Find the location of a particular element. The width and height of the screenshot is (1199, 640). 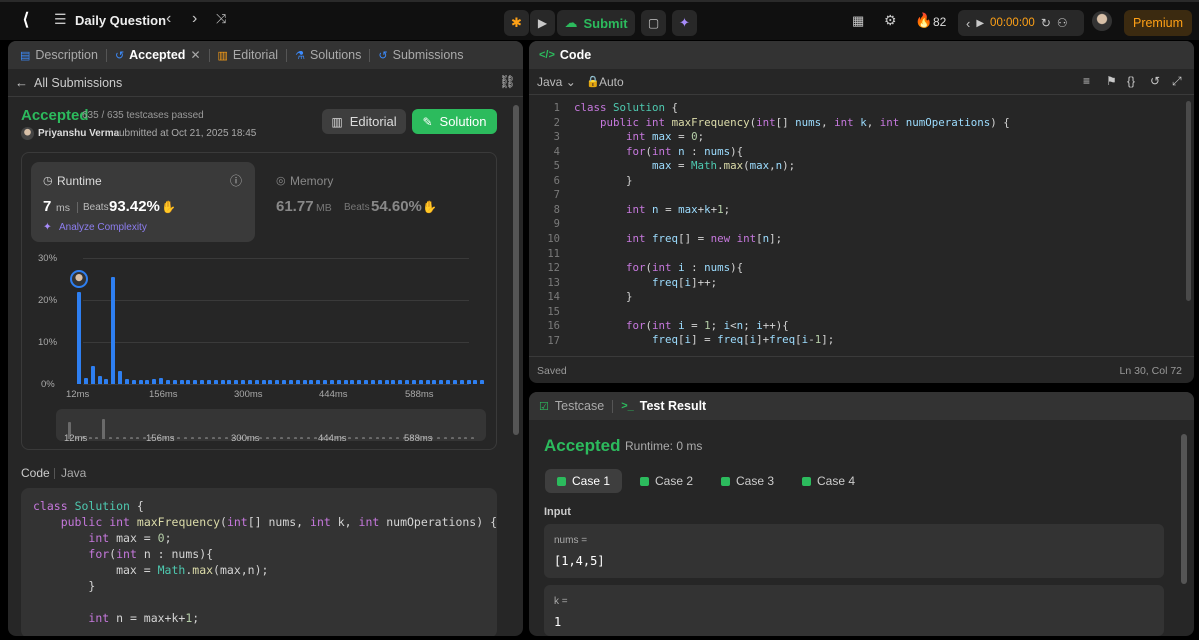

all-submissions-link: All Submissions is located at coordinates (78, 83).